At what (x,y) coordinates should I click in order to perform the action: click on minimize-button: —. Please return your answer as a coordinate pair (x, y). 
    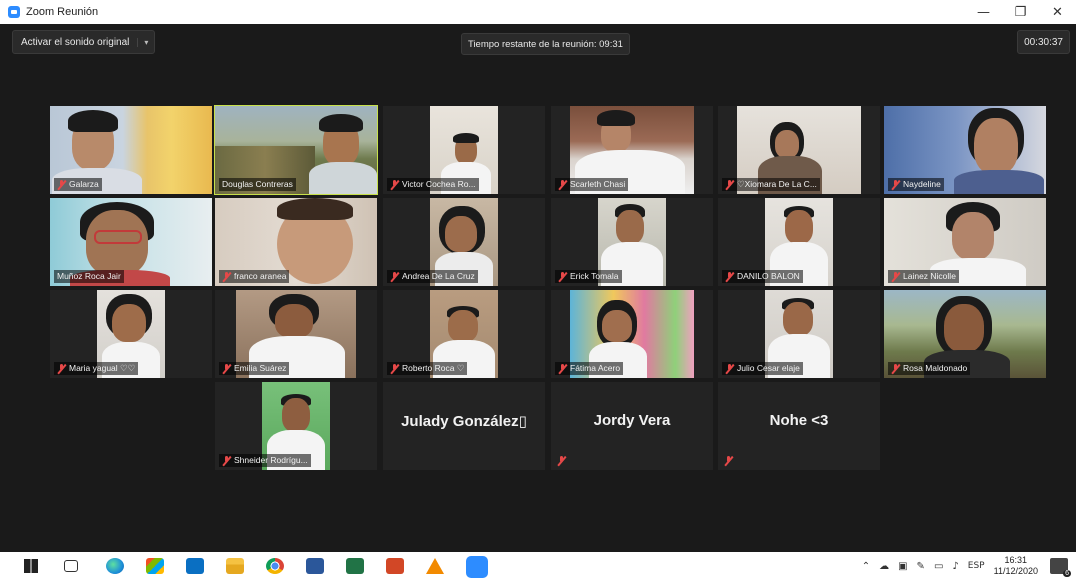
    Looking at the image, I should click on (983, 12).